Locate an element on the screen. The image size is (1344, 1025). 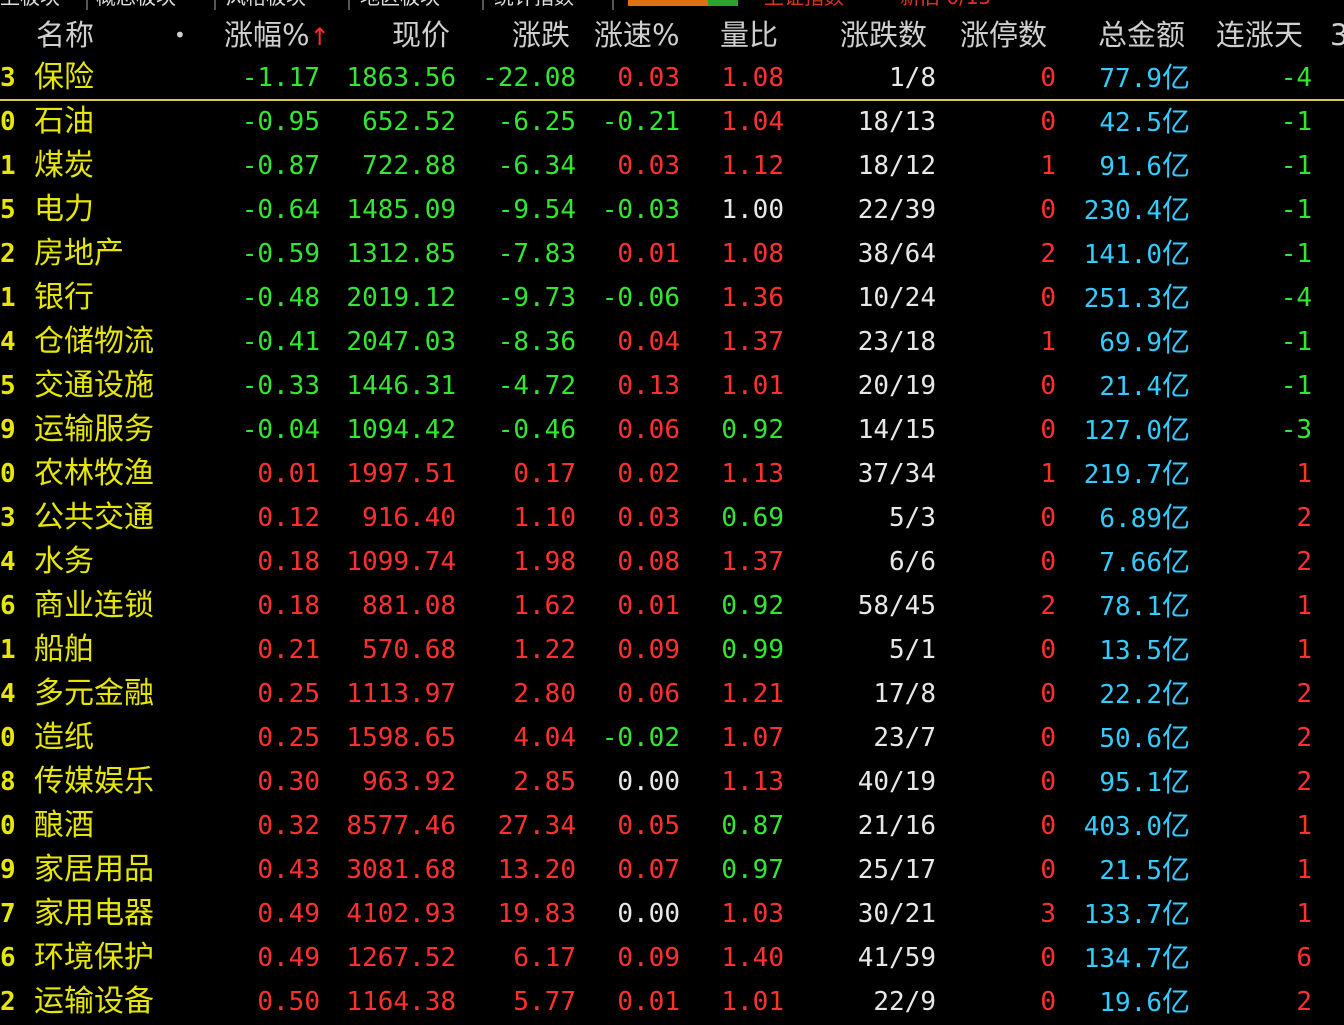
header-name: 名称 is located at coordinates (65, 35).